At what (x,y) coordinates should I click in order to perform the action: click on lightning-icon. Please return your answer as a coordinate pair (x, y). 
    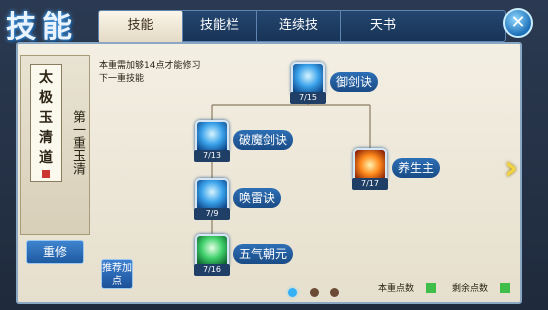
    Looking at the image, I should click on (212, 195).